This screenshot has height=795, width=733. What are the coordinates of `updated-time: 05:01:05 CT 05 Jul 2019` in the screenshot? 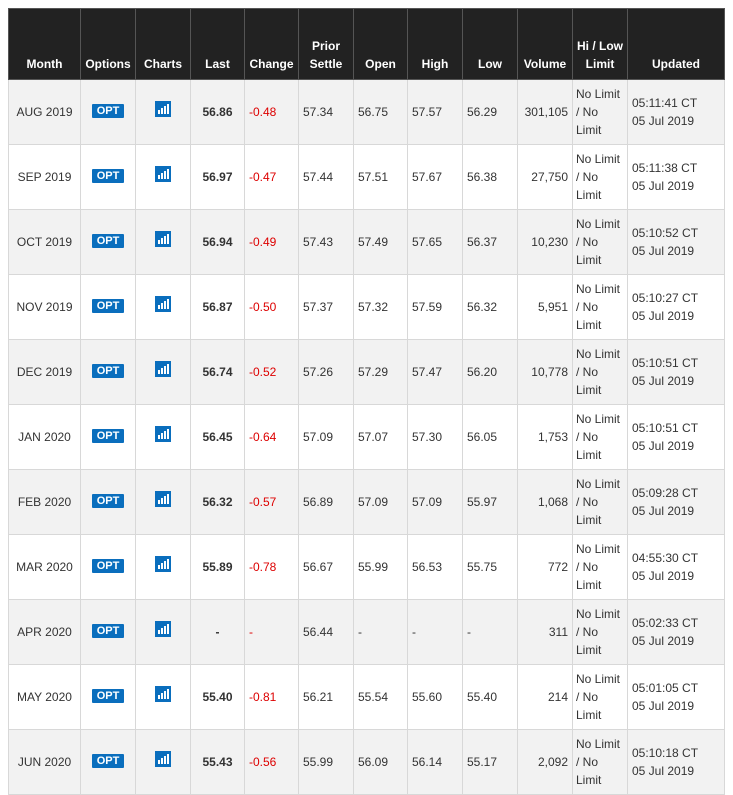 It's located at (676, 697).